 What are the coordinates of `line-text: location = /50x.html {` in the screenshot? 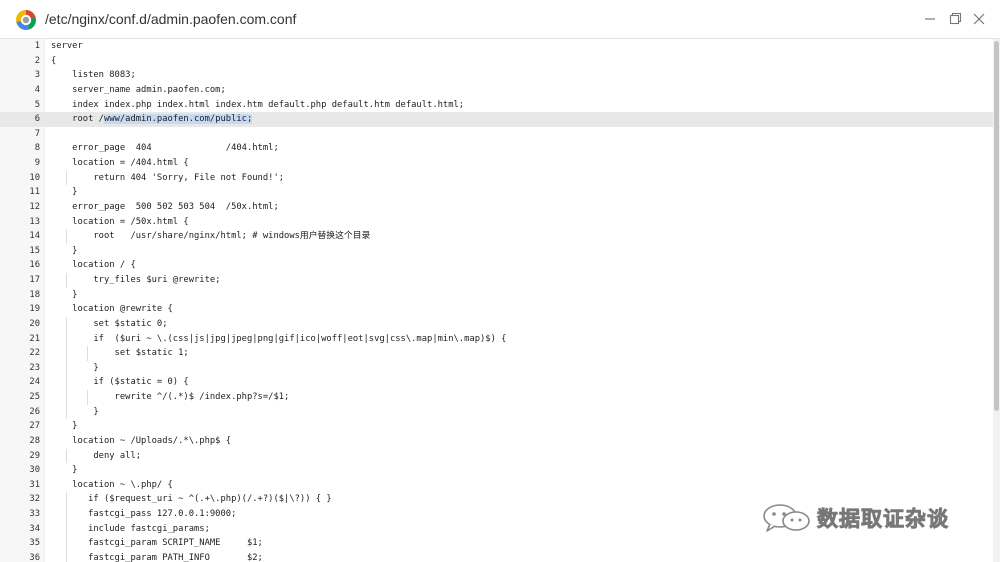 It's located at (120, 222).